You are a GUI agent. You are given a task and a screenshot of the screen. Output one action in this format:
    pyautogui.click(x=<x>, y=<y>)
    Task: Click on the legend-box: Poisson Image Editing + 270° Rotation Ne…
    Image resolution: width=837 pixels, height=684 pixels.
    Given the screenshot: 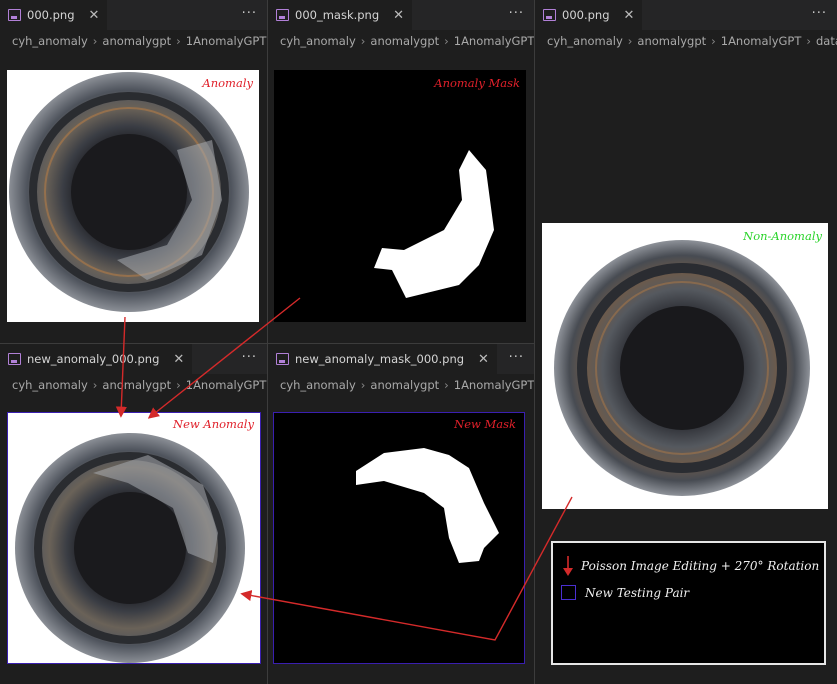 What is the action you would take?
    pyautogui.click(x=688, y=603)
    